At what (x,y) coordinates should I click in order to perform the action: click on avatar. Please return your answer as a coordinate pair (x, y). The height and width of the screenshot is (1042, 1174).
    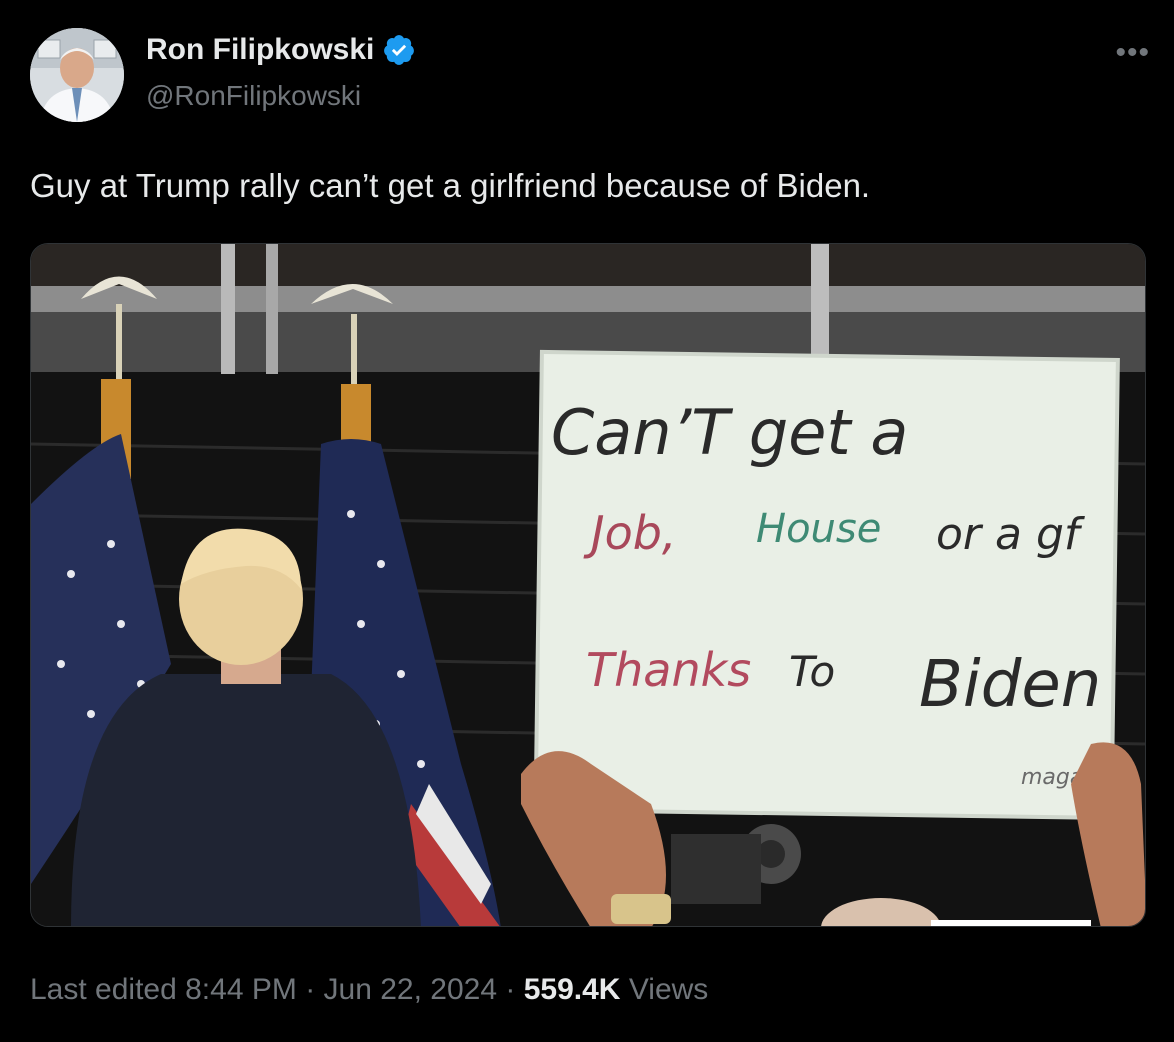
    Looking at the image, I should click on (77, 75).